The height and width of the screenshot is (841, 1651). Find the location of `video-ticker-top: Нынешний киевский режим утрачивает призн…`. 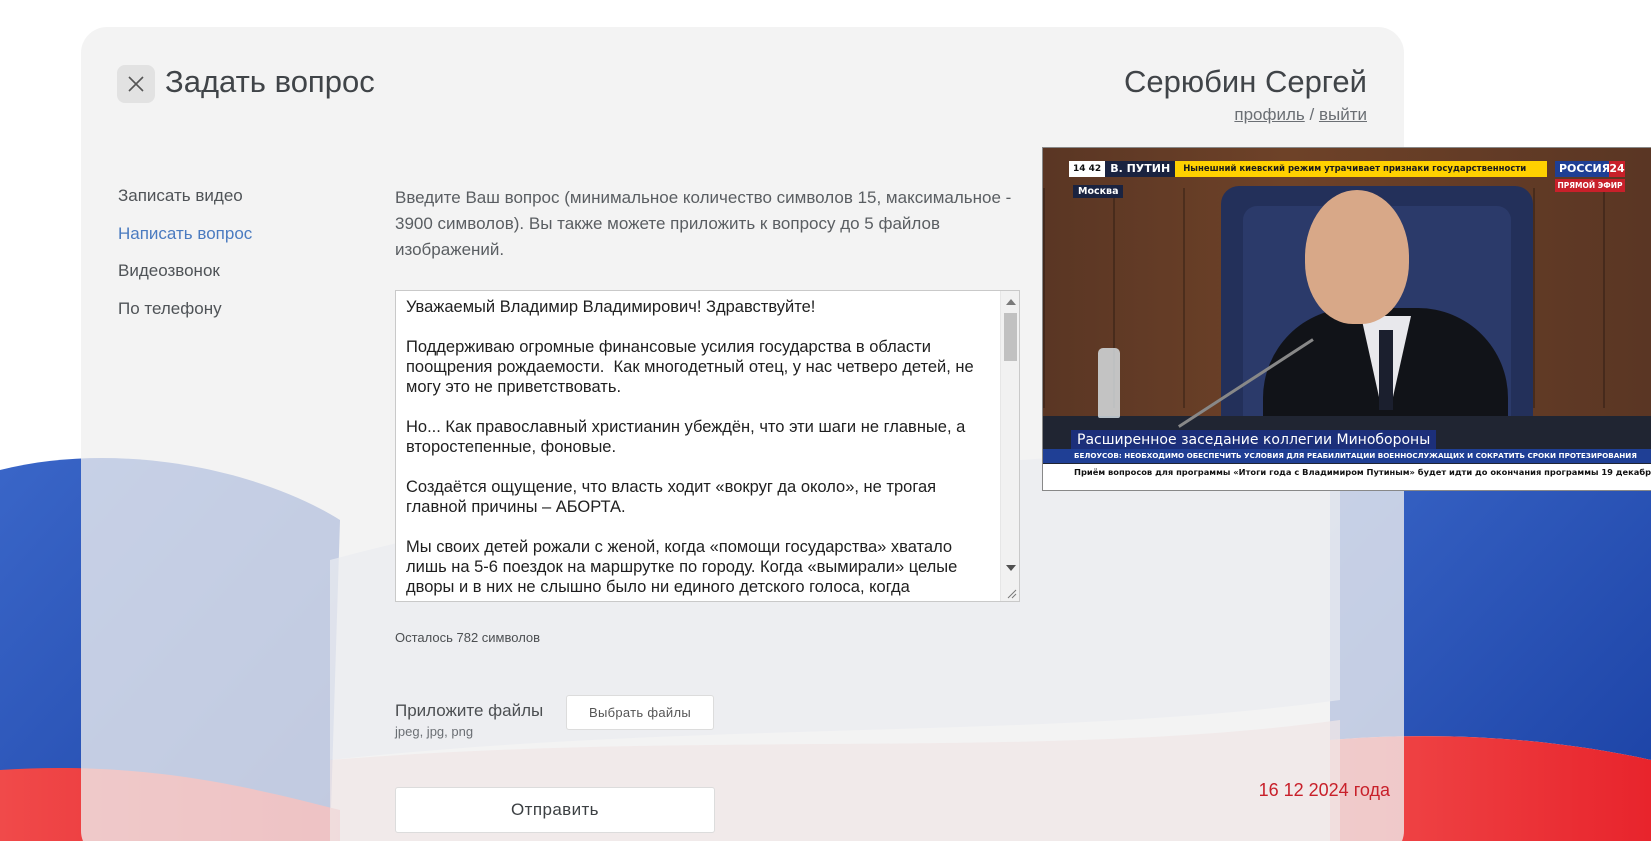

video-ticker-top: Нынешний киевский режим утрачивает призн… is located at coordinates (1361, 169).